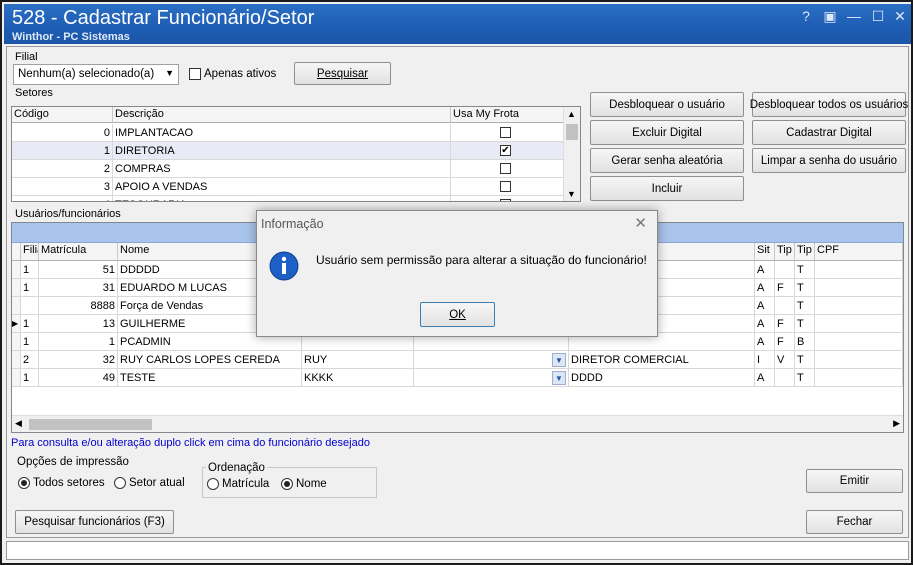 Image resolution: width=913 pixels, height=565 pixels. What do you see at coordinates (505, 150) in the screenshot?
I see `usa-my-frota-checkbox: ✔` at bounding box center [505, 150].